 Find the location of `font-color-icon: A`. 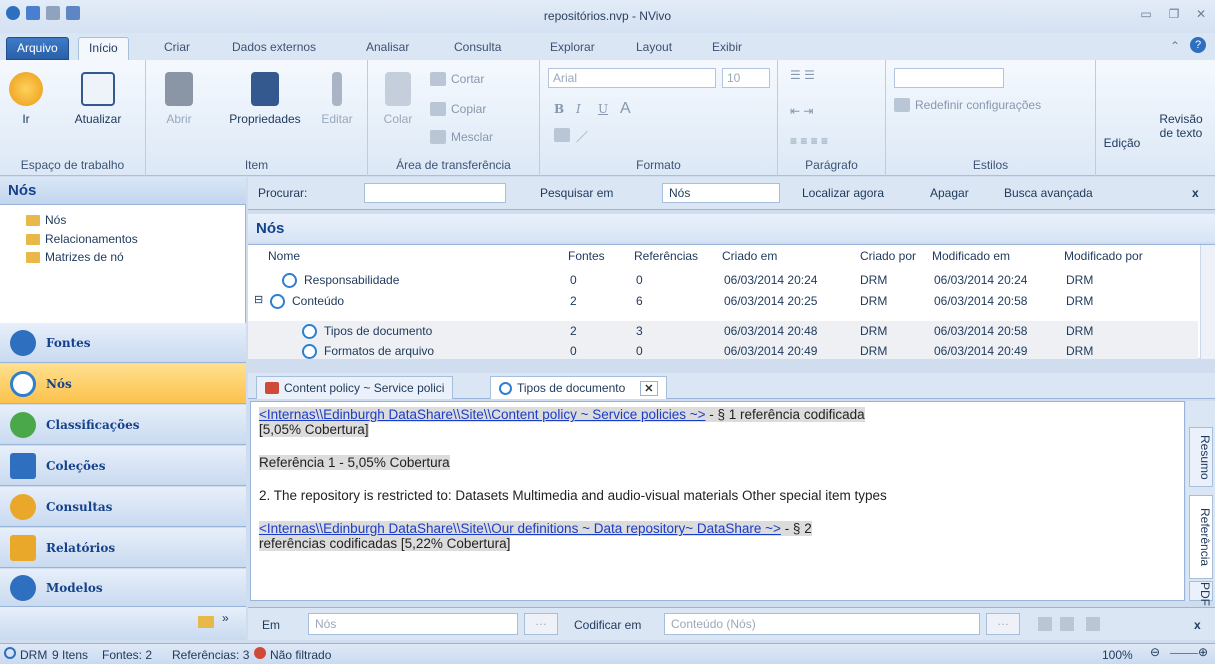

font-color-icon: A is located at coordinates (625, 109).